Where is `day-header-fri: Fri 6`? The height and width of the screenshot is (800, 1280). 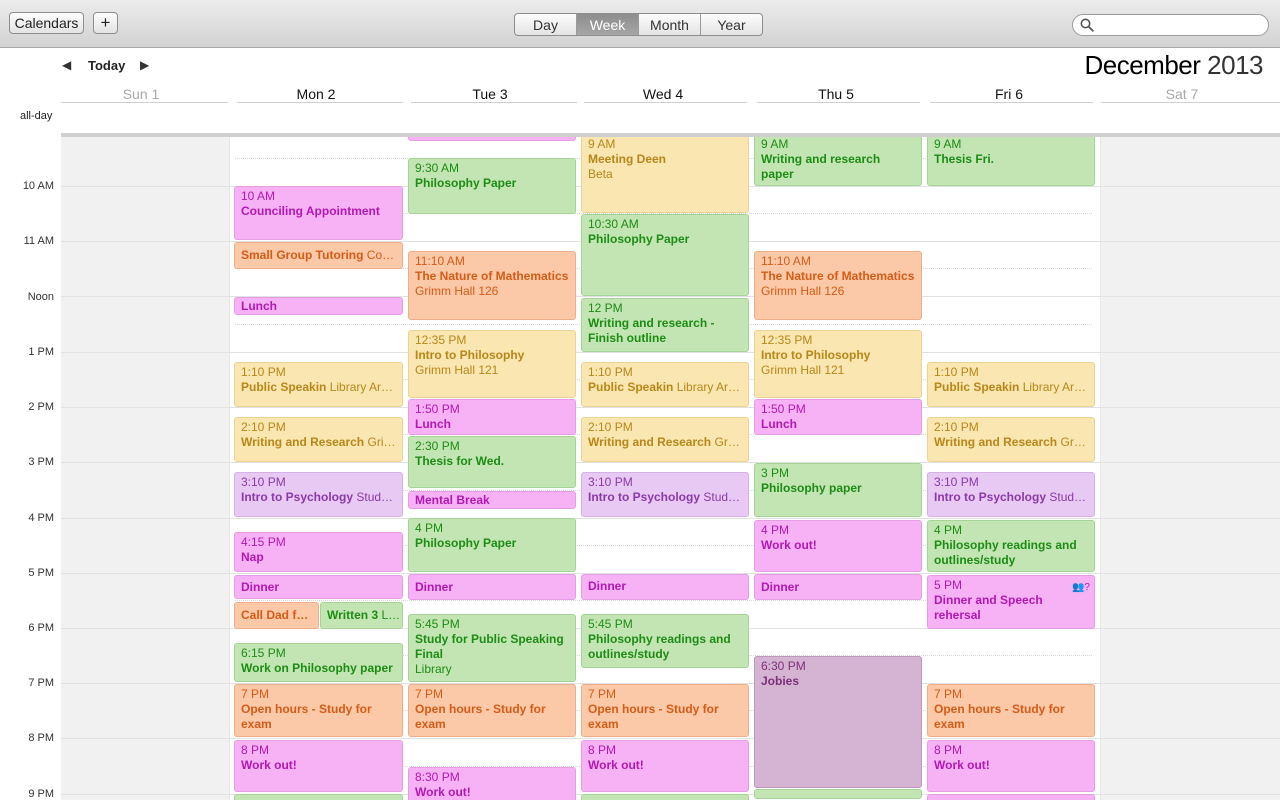
day-header-fri: Fri 6 is located at coordinates (1009, 94).